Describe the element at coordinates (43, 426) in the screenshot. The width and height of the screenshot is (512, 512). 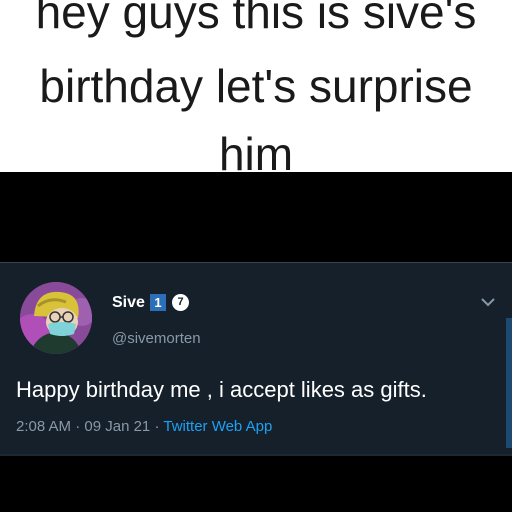
I see `tweet-time: 2:08 AM` at that location.